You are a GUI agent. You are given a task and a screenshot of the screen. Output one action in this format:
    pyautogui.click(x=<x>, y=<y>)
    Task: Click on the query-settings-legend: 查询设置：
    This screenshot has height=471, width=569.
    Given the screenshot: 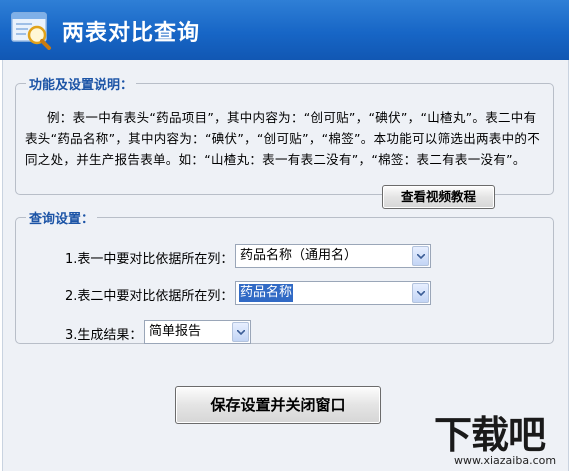 What is the action you would take?
    pyautogui.click(x=62, y=219)
    